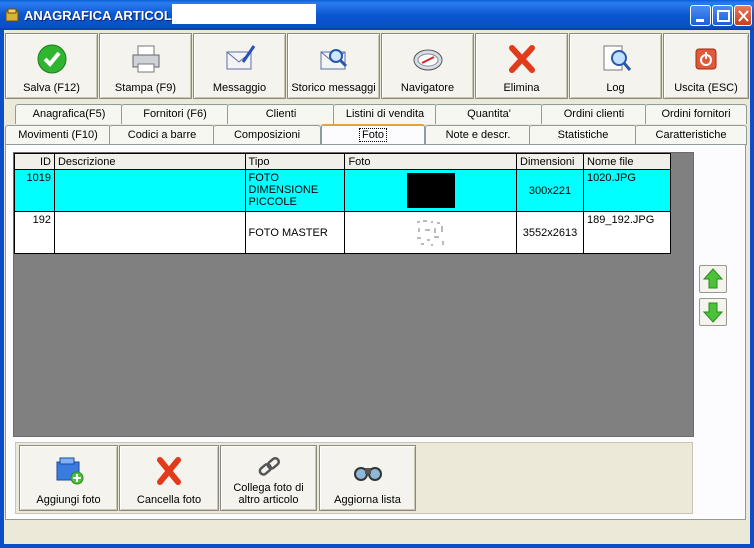 Image resolution: width=754 pixels, height=548 pixels. I want to click on table-row: 192 FOTO MASTER 3552x2613 189_192.JPG, so click(342, 232).